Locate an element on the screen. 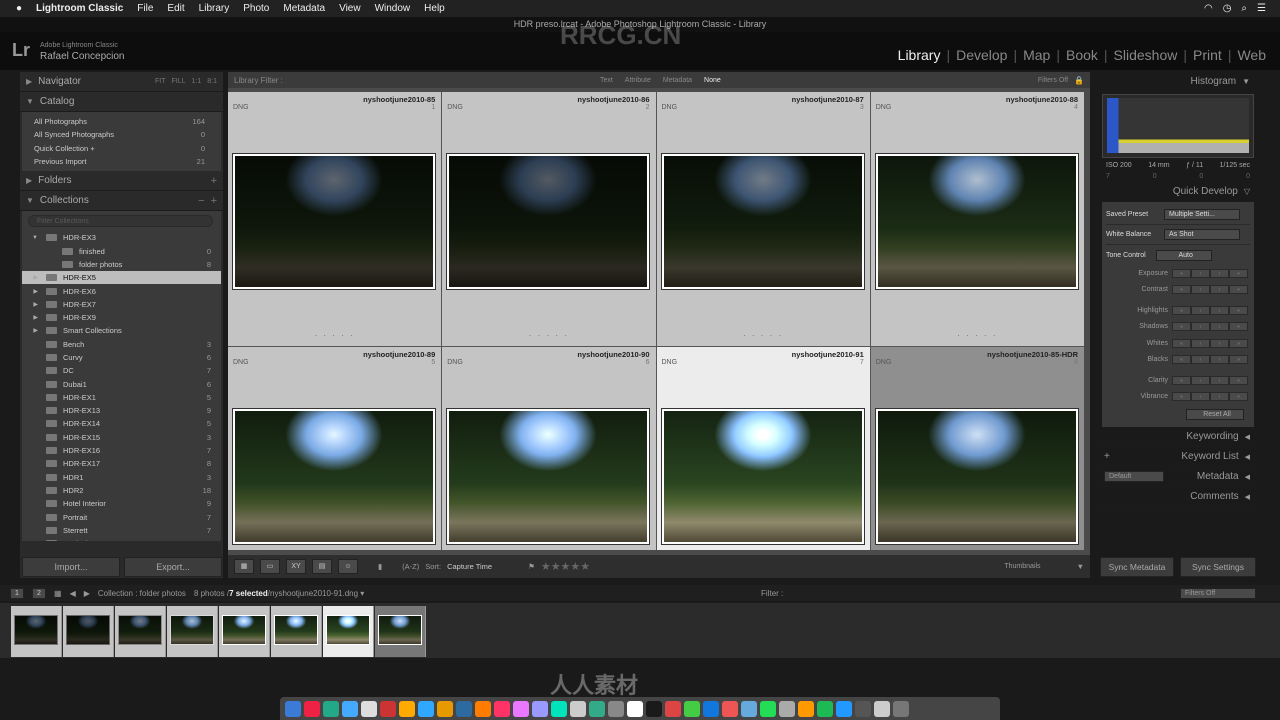  auto-tone-button: Auto is located at coordinates (1183, 255).